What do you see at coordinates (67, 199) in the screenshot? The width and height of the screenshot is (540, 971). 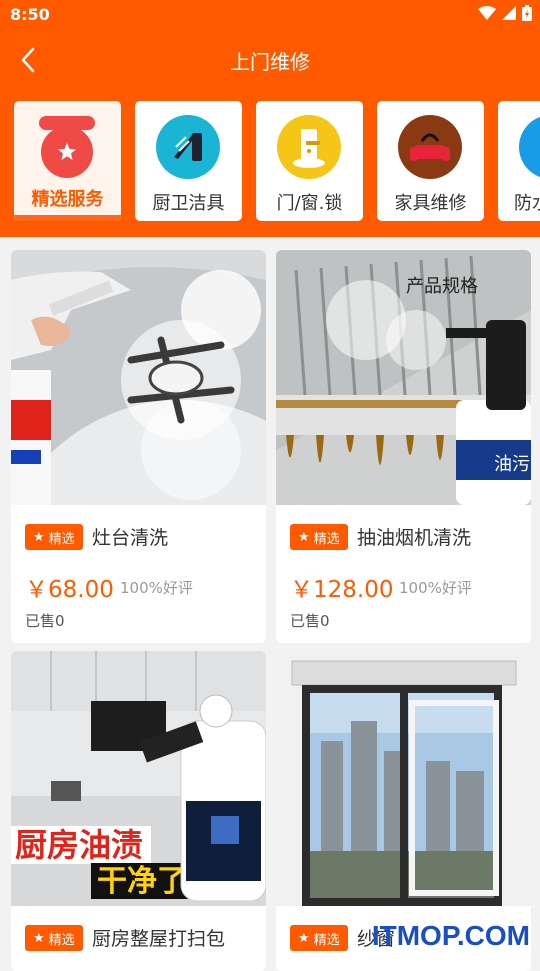 I see `category-label: 精选服务` at bounding box center [67, 199].